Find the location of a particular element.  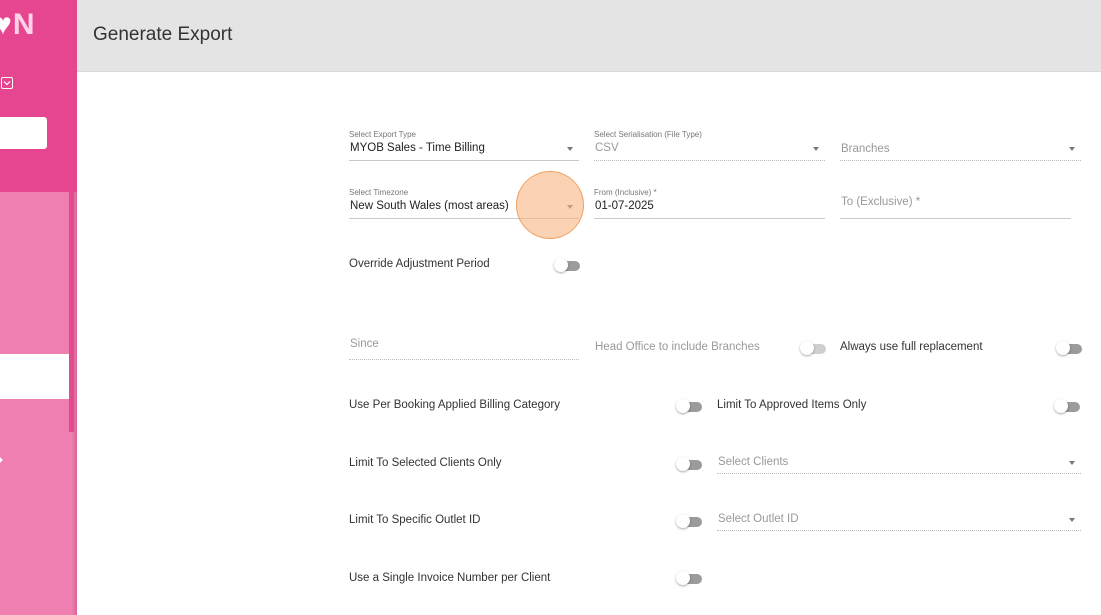

sidebar-search-input is located at coordinates (23, 133).